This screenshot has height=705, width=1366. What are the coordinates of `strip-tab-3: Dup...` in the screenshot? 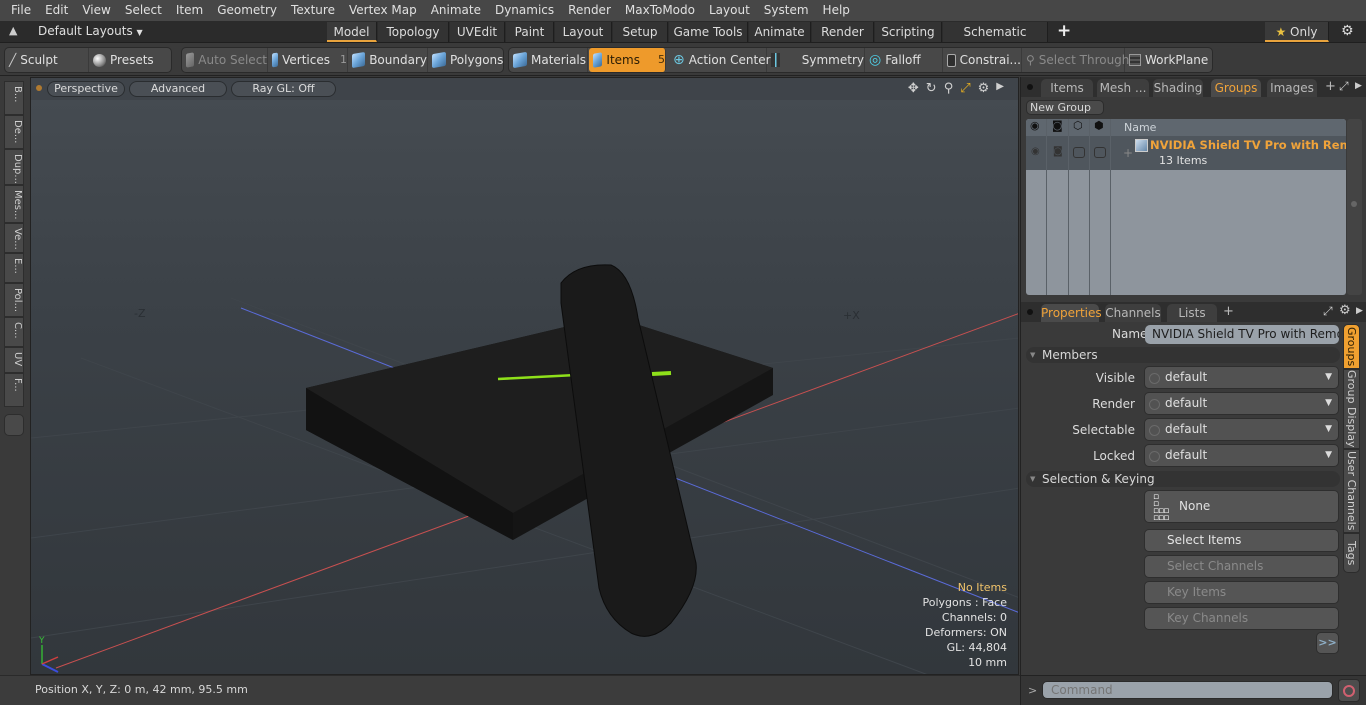 It's located at (14, 167).